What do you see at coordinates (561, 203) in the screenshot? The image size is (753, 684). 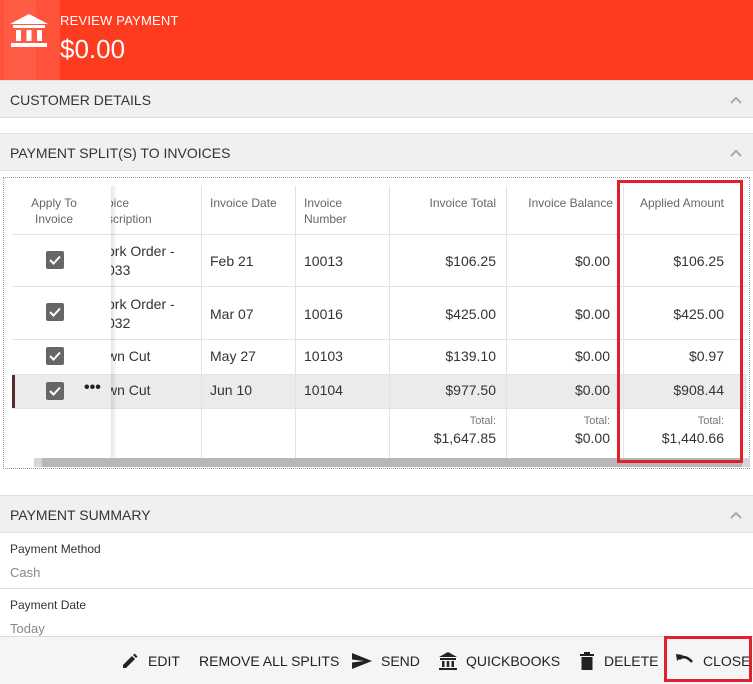 I see `header-invoice-balance: Invoice Balance` at bounding box center [561, 203].